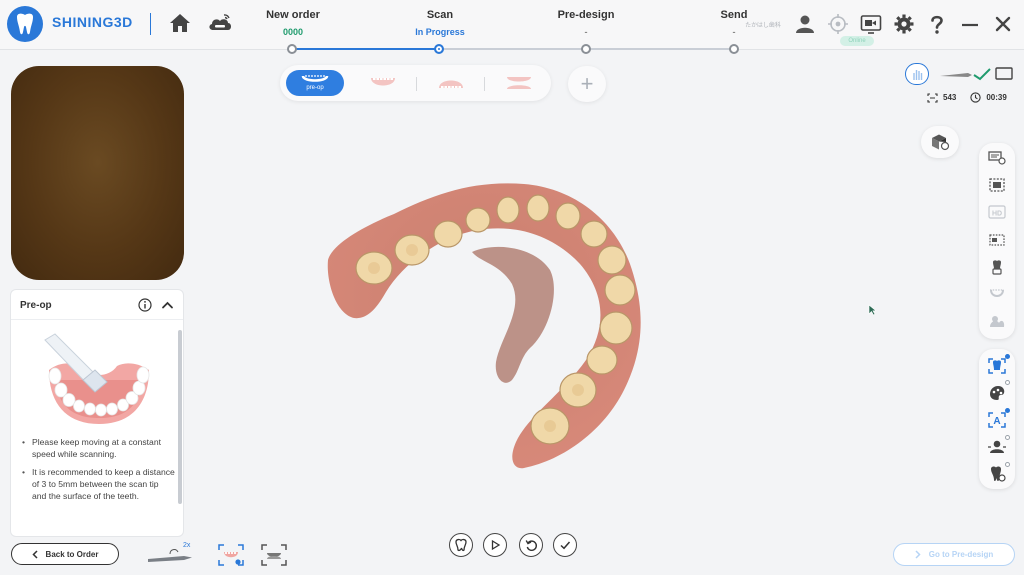 This screenshot has height=575, width=1024. I want to click on add-scan-button: +, so click(587, 84).